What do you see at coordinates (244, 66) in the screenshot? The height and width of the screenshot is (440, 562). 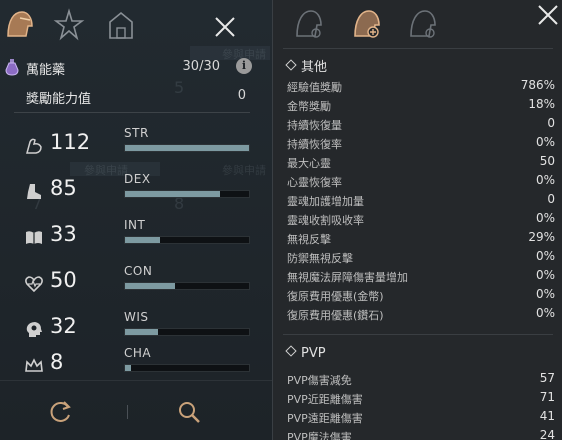 I see `info-icon: i` at bounding box center [244, 66].